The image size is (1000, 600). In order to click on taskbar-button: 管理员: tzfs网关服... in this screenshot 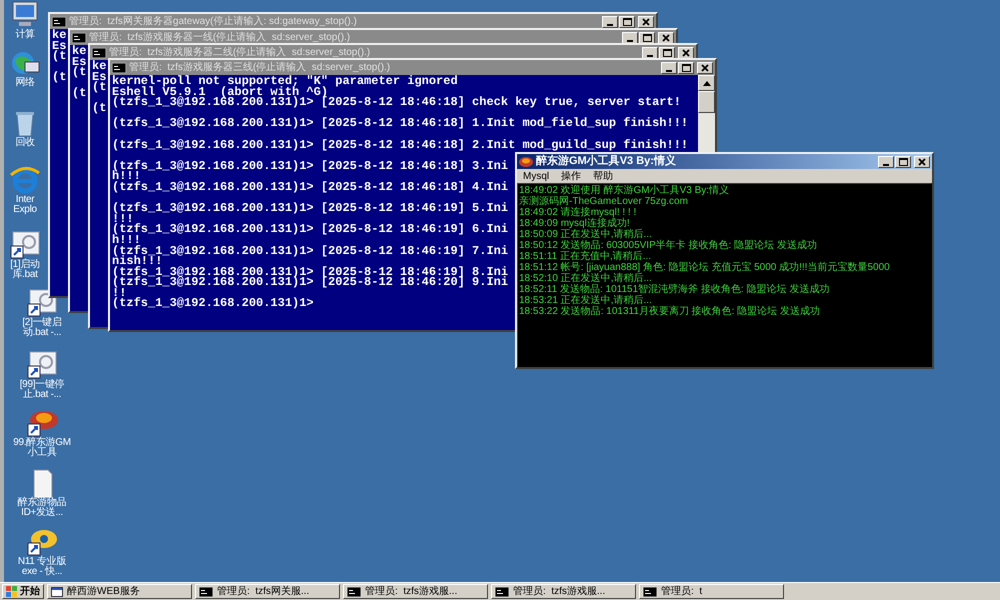, I will do `click(267, 591)`.